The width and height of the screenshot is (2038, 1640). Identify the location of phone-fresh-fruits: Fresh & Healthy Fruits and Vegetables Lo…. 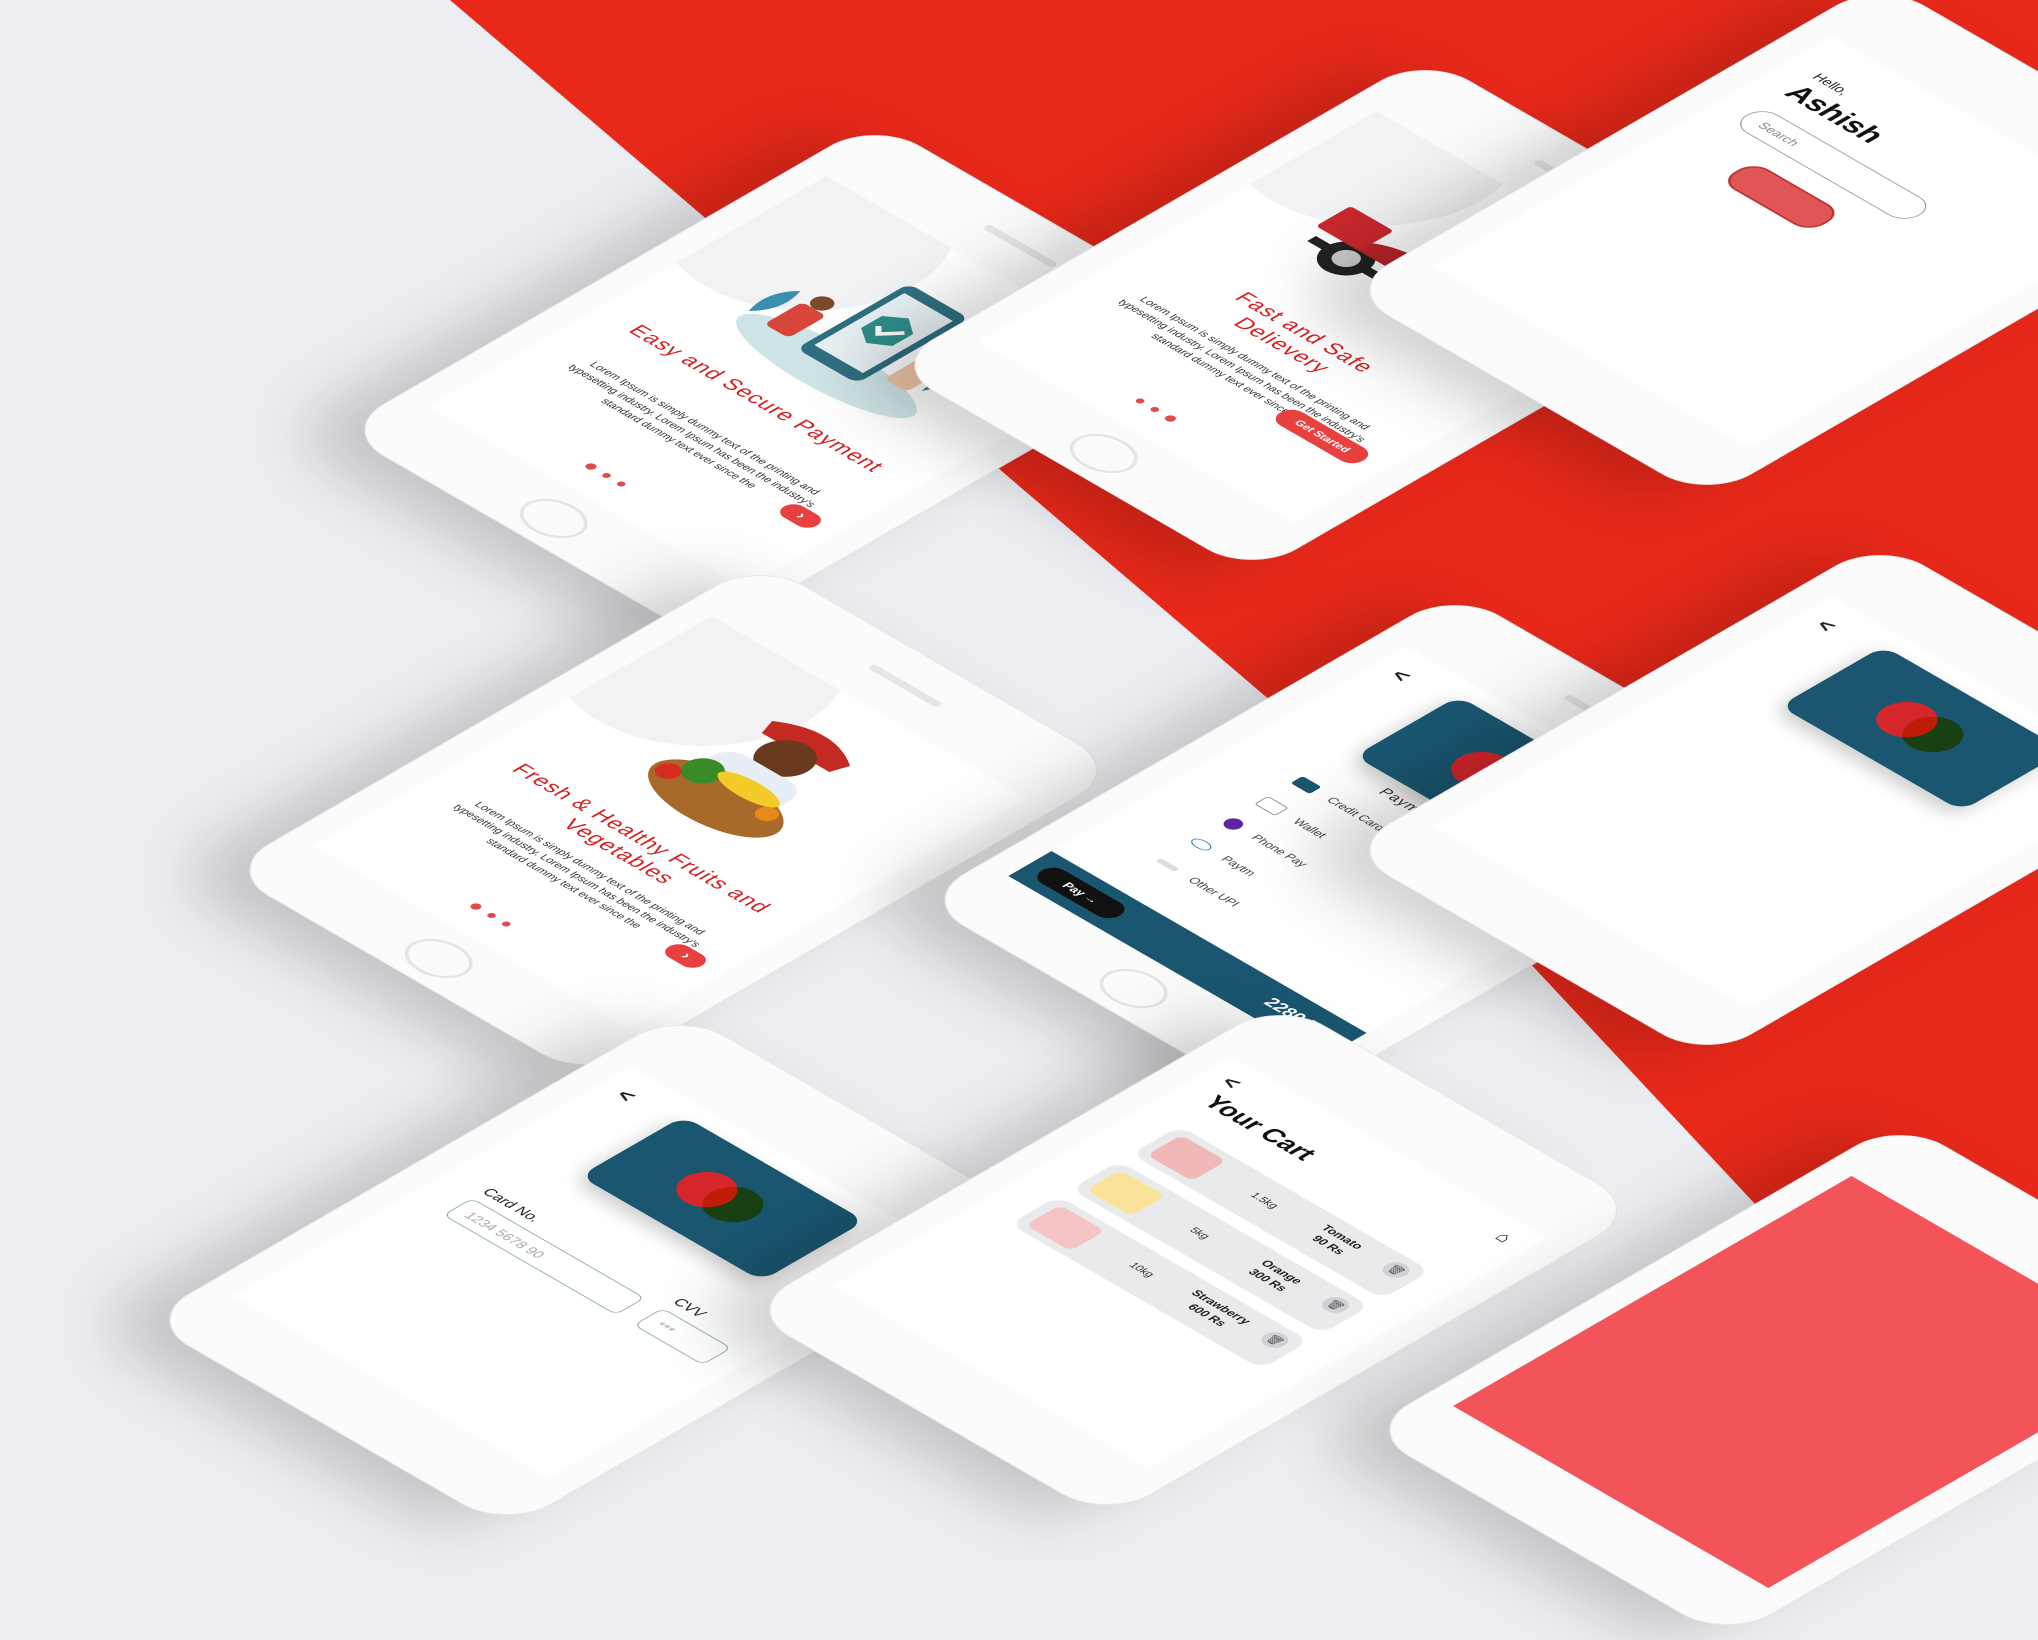
(673, 820).